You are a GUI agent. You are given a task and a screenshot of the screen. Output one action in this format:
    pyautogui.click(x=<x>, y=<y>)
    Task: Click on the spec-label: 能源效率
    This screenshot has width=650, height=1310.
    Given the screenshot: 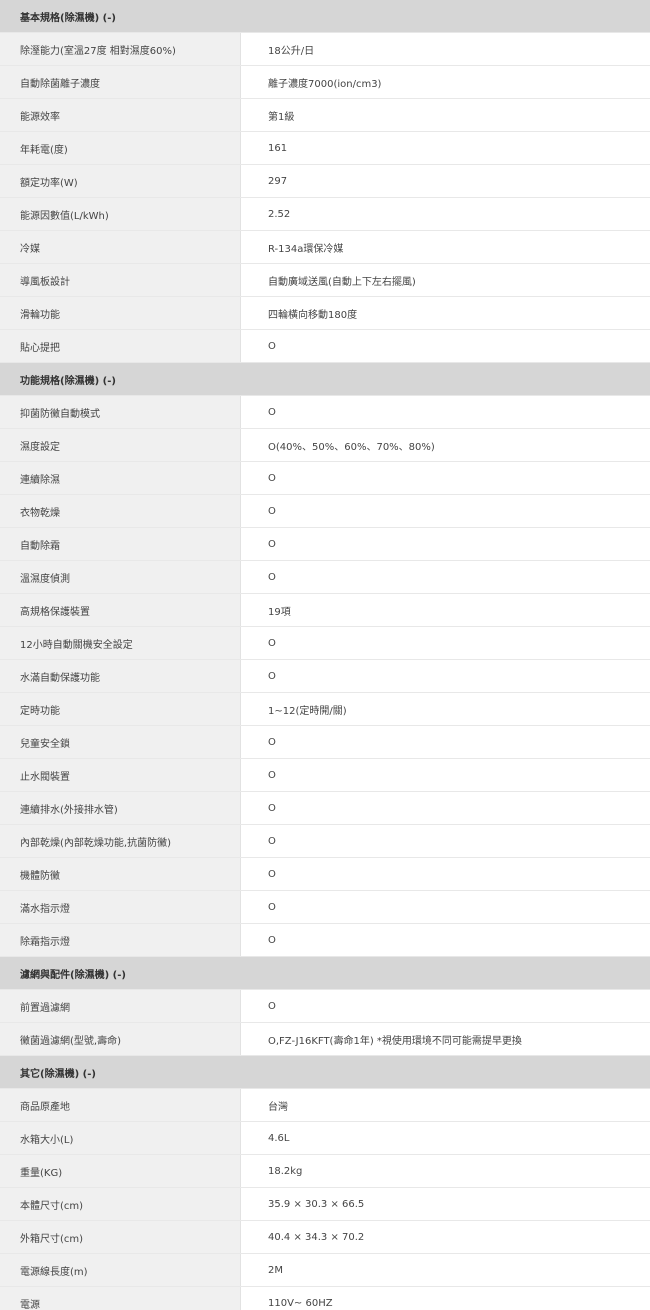 What is the action you would take?
    pyautogui.click(x=120, y=115)
    